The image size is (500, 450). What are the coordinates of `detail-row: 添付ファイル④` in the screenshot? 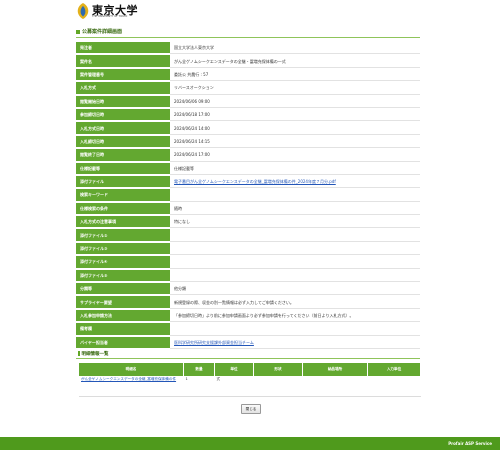 It's located at (248, 262).